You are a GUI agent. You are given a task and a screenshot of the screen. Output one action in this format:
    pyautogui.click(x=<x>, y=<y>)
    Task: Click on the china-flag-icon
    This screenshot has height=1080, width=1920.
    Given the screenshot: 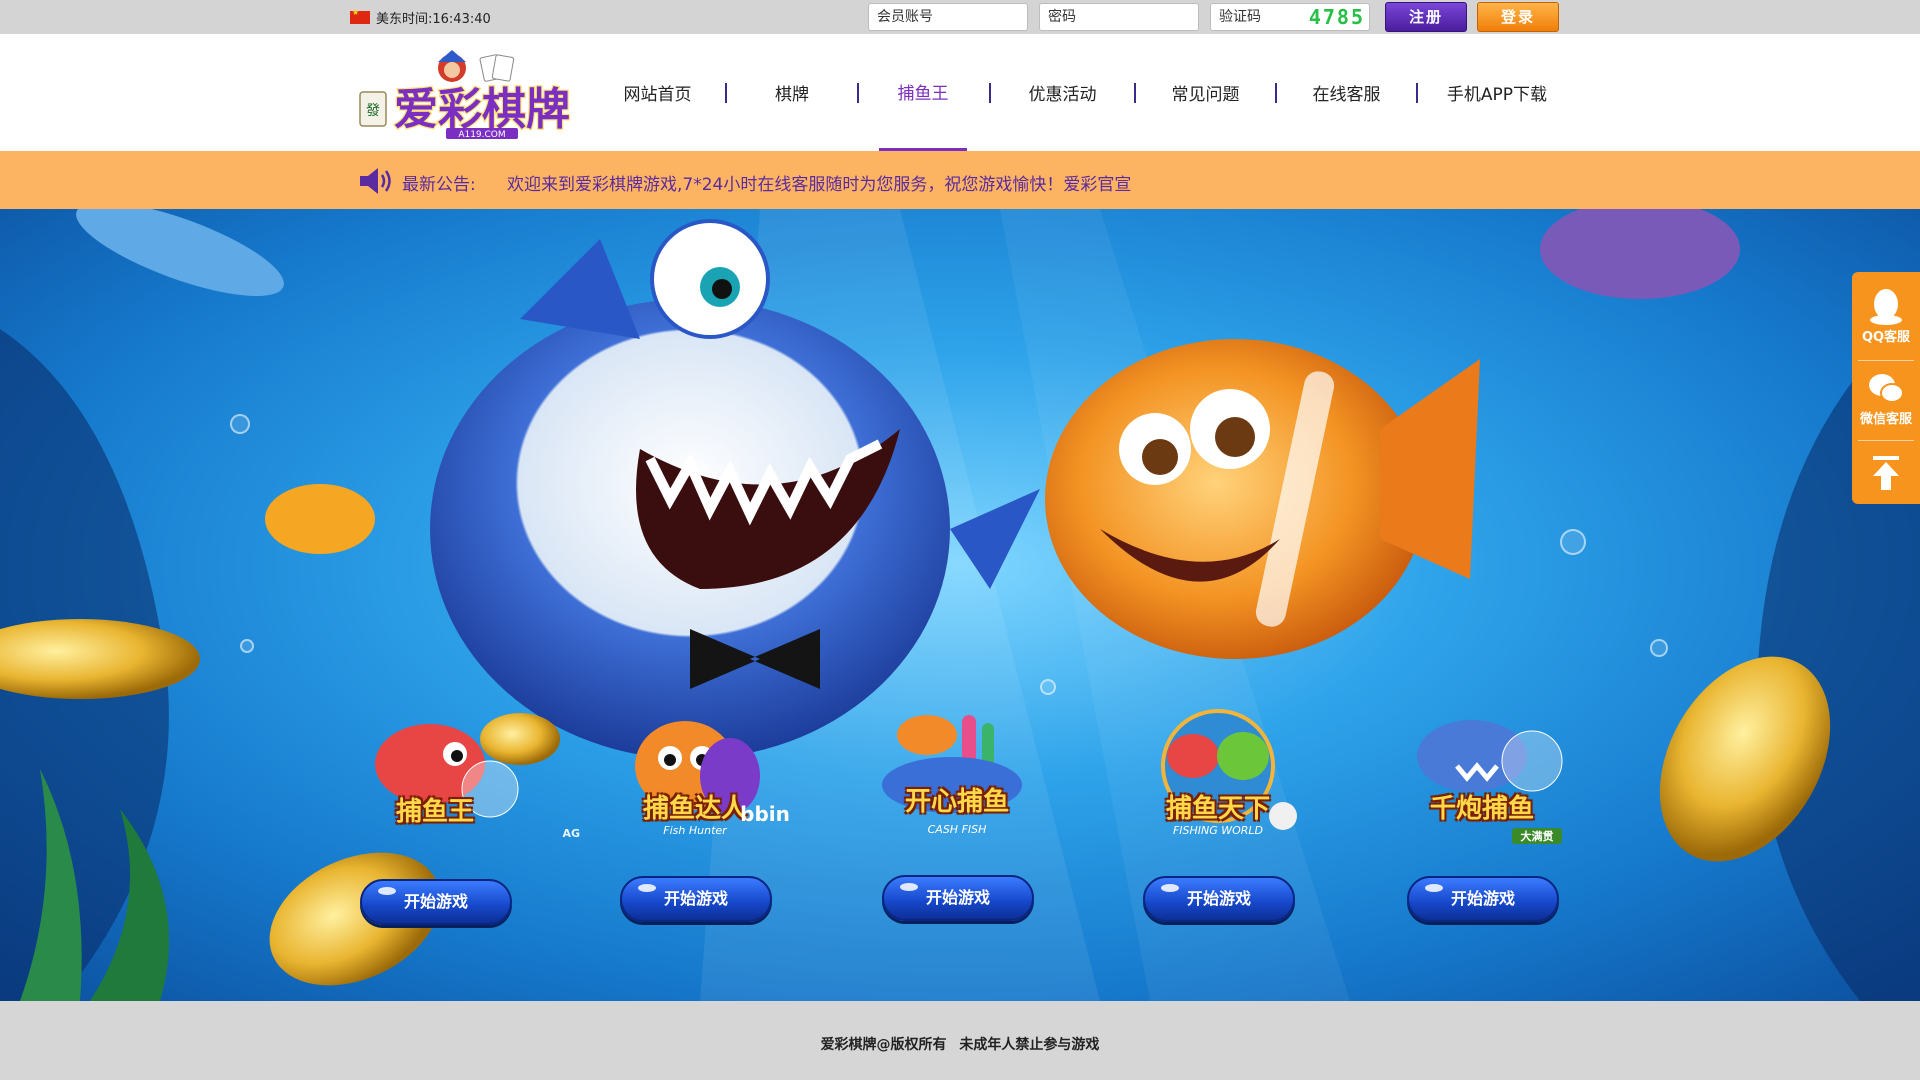 What is the action you would take?
    pyautogui.click(x=360, y=16)
    